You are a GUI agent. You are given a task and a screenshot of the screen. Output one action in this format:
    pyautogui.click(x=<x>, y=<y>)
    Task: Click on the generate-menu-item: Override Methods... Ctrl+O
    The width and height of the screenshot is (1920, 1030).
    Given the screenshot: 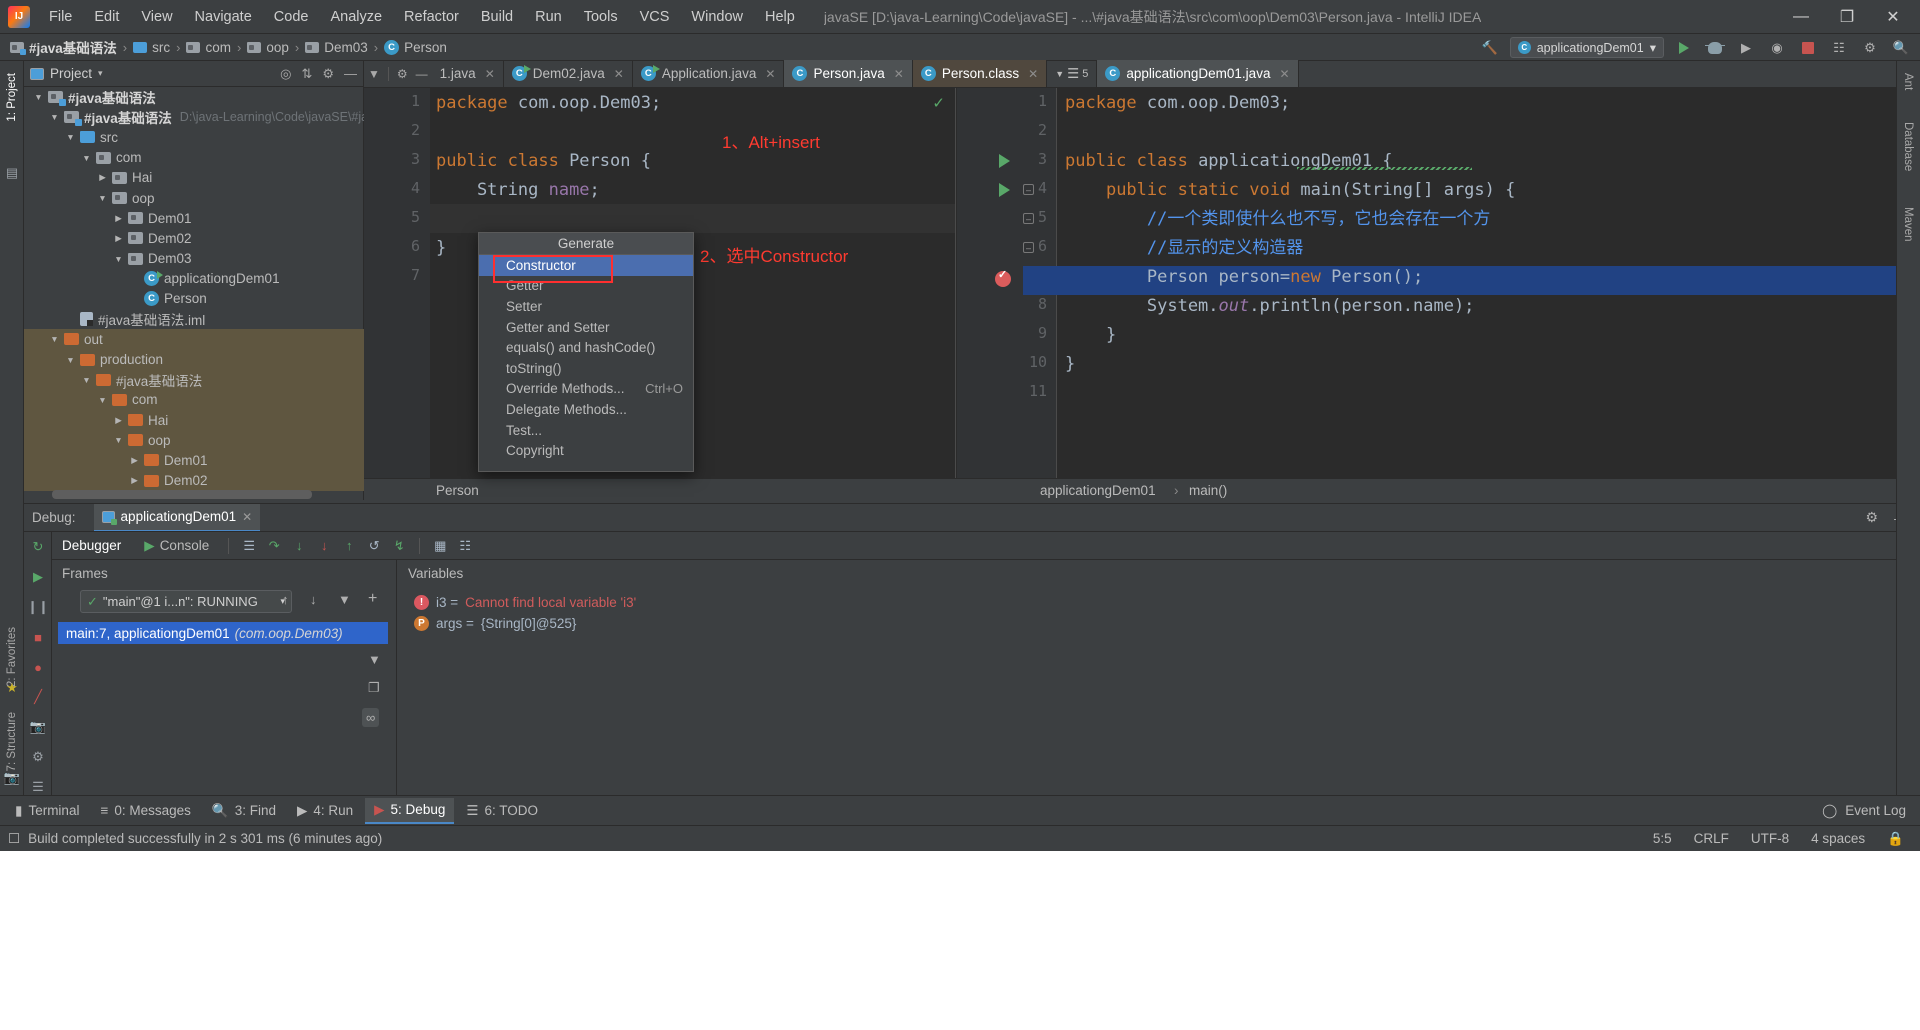 What is the action you would take?
    pyautogui.click(x=586, y=389)
    